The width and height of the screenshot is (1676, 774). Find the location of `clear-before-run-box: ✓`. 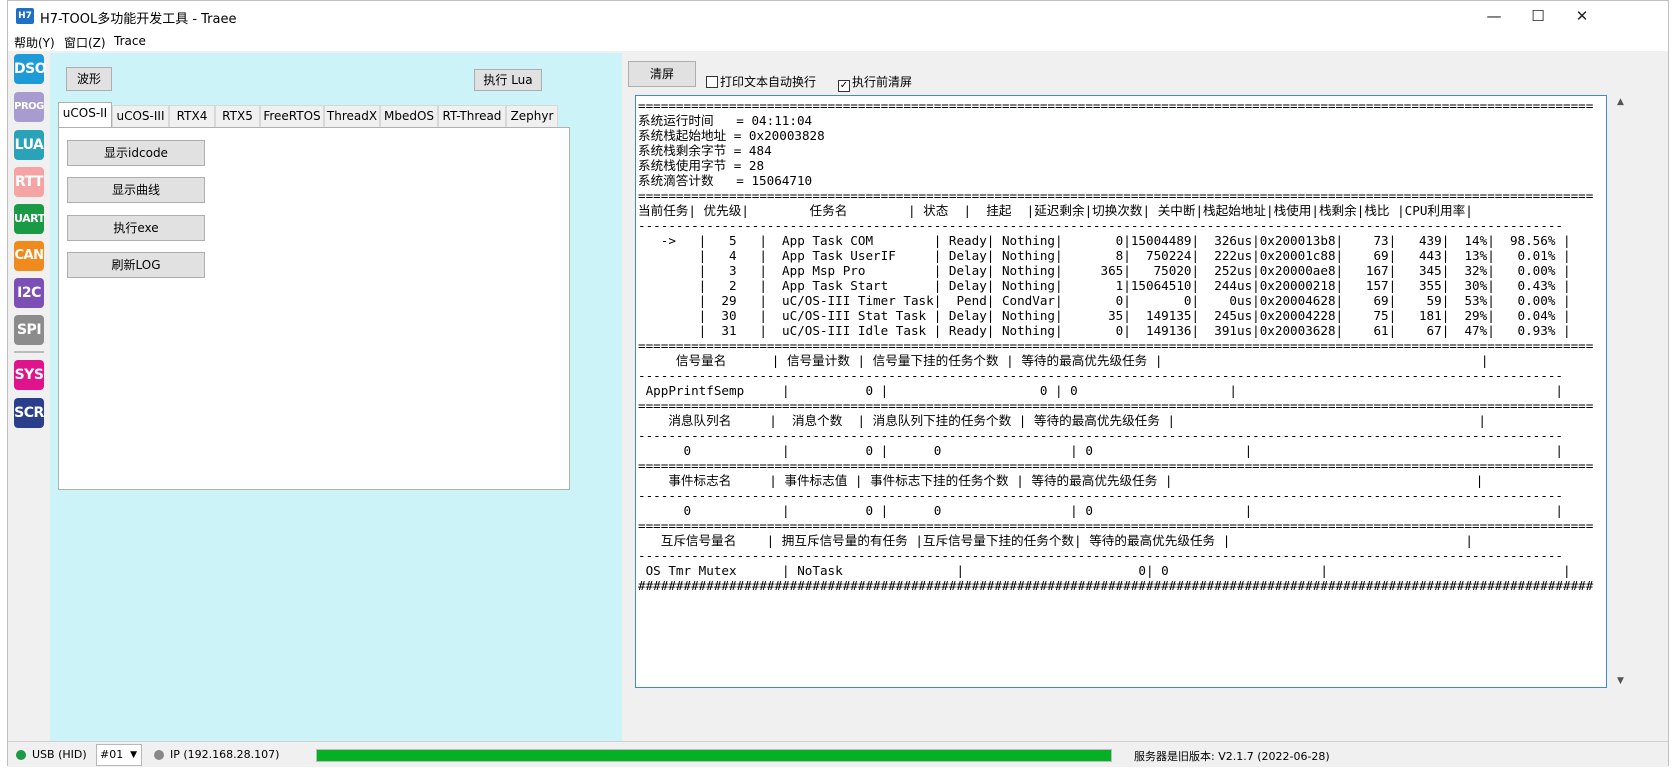

clear-before-run-box: ✓ is located at coordinates (844, 86).